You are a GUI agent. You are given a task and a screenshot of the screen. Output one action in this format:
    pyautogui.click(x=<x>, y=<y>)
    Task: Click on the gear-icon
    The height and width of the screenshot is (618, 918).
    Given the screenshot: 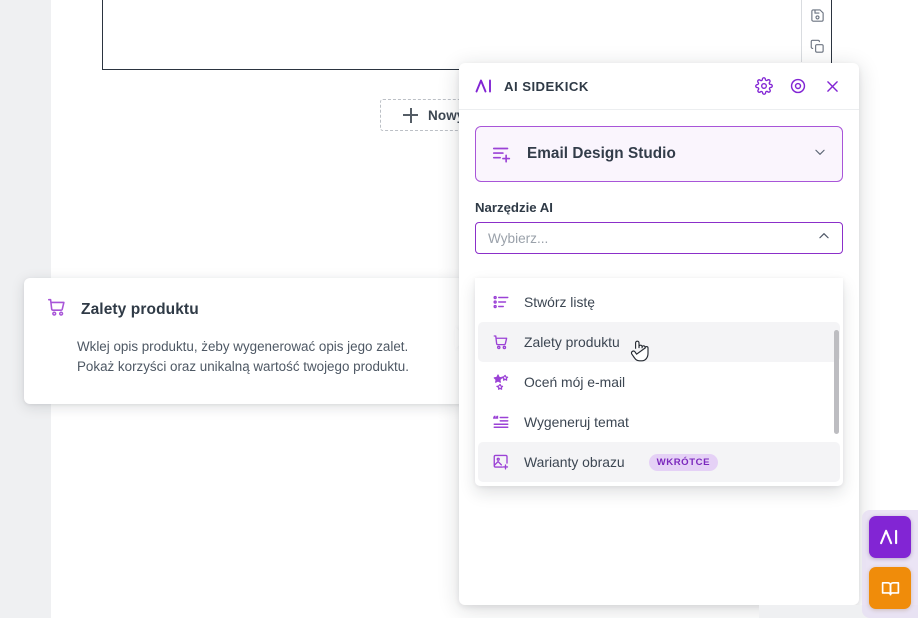 What is the action you would take?
    pyautogui.click(x=764, y=86)
    